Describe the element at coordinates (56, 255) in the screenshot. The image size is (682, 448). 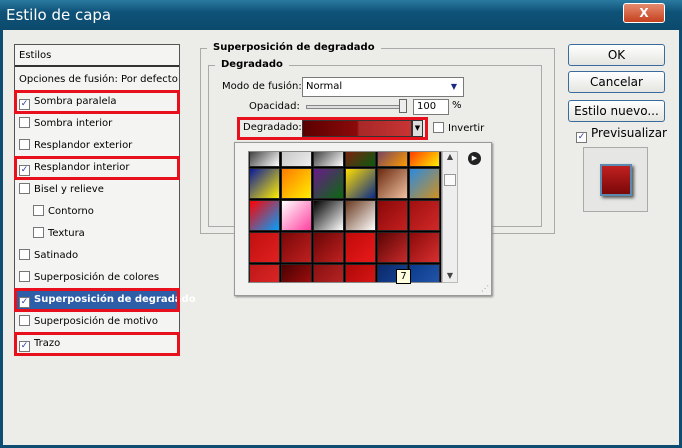
I see `style-item-label: Satinado` at that location.